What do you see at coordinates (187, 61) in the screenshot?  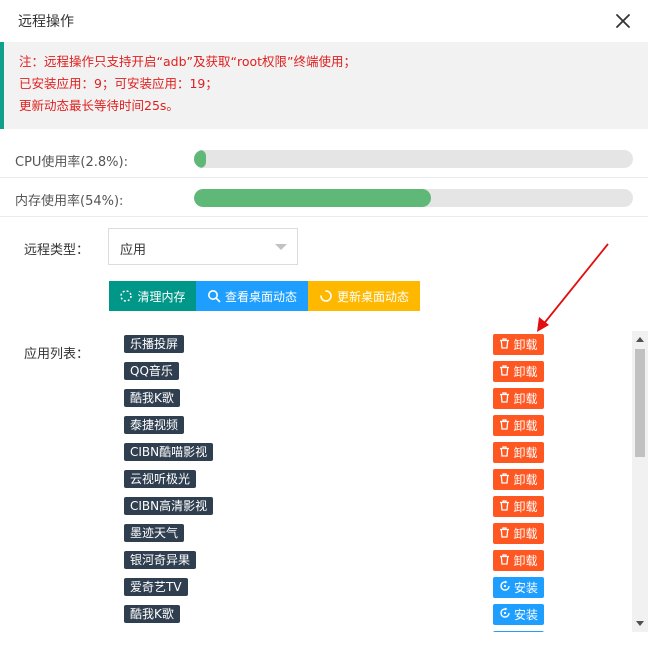 I see `notice-line-adb: 注：远程操作只支持开启“adb”及获取“root权限”终端使用；` at bounding box center [187, 61].